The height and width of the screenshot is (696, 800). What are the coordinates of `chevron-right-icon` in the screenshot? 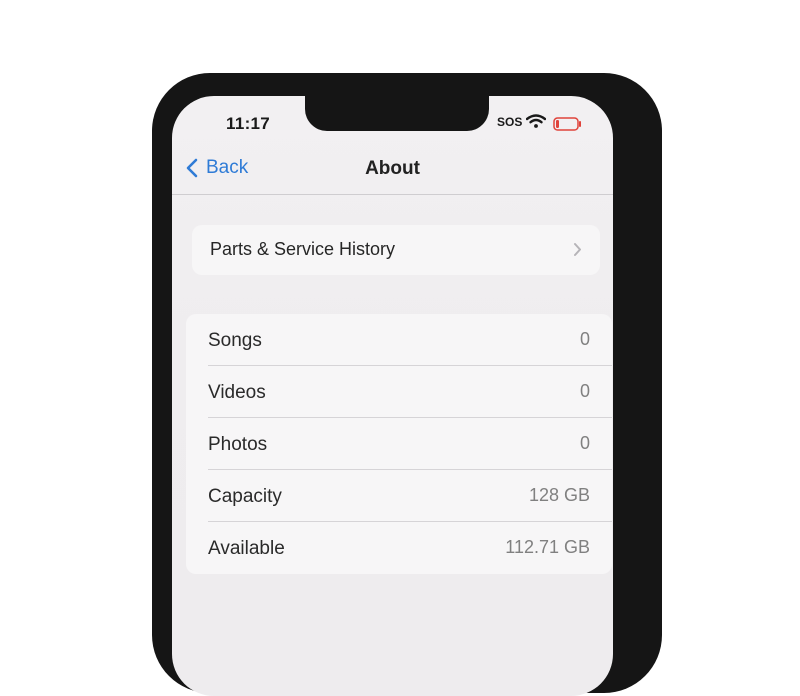 It's located at (577, 249).